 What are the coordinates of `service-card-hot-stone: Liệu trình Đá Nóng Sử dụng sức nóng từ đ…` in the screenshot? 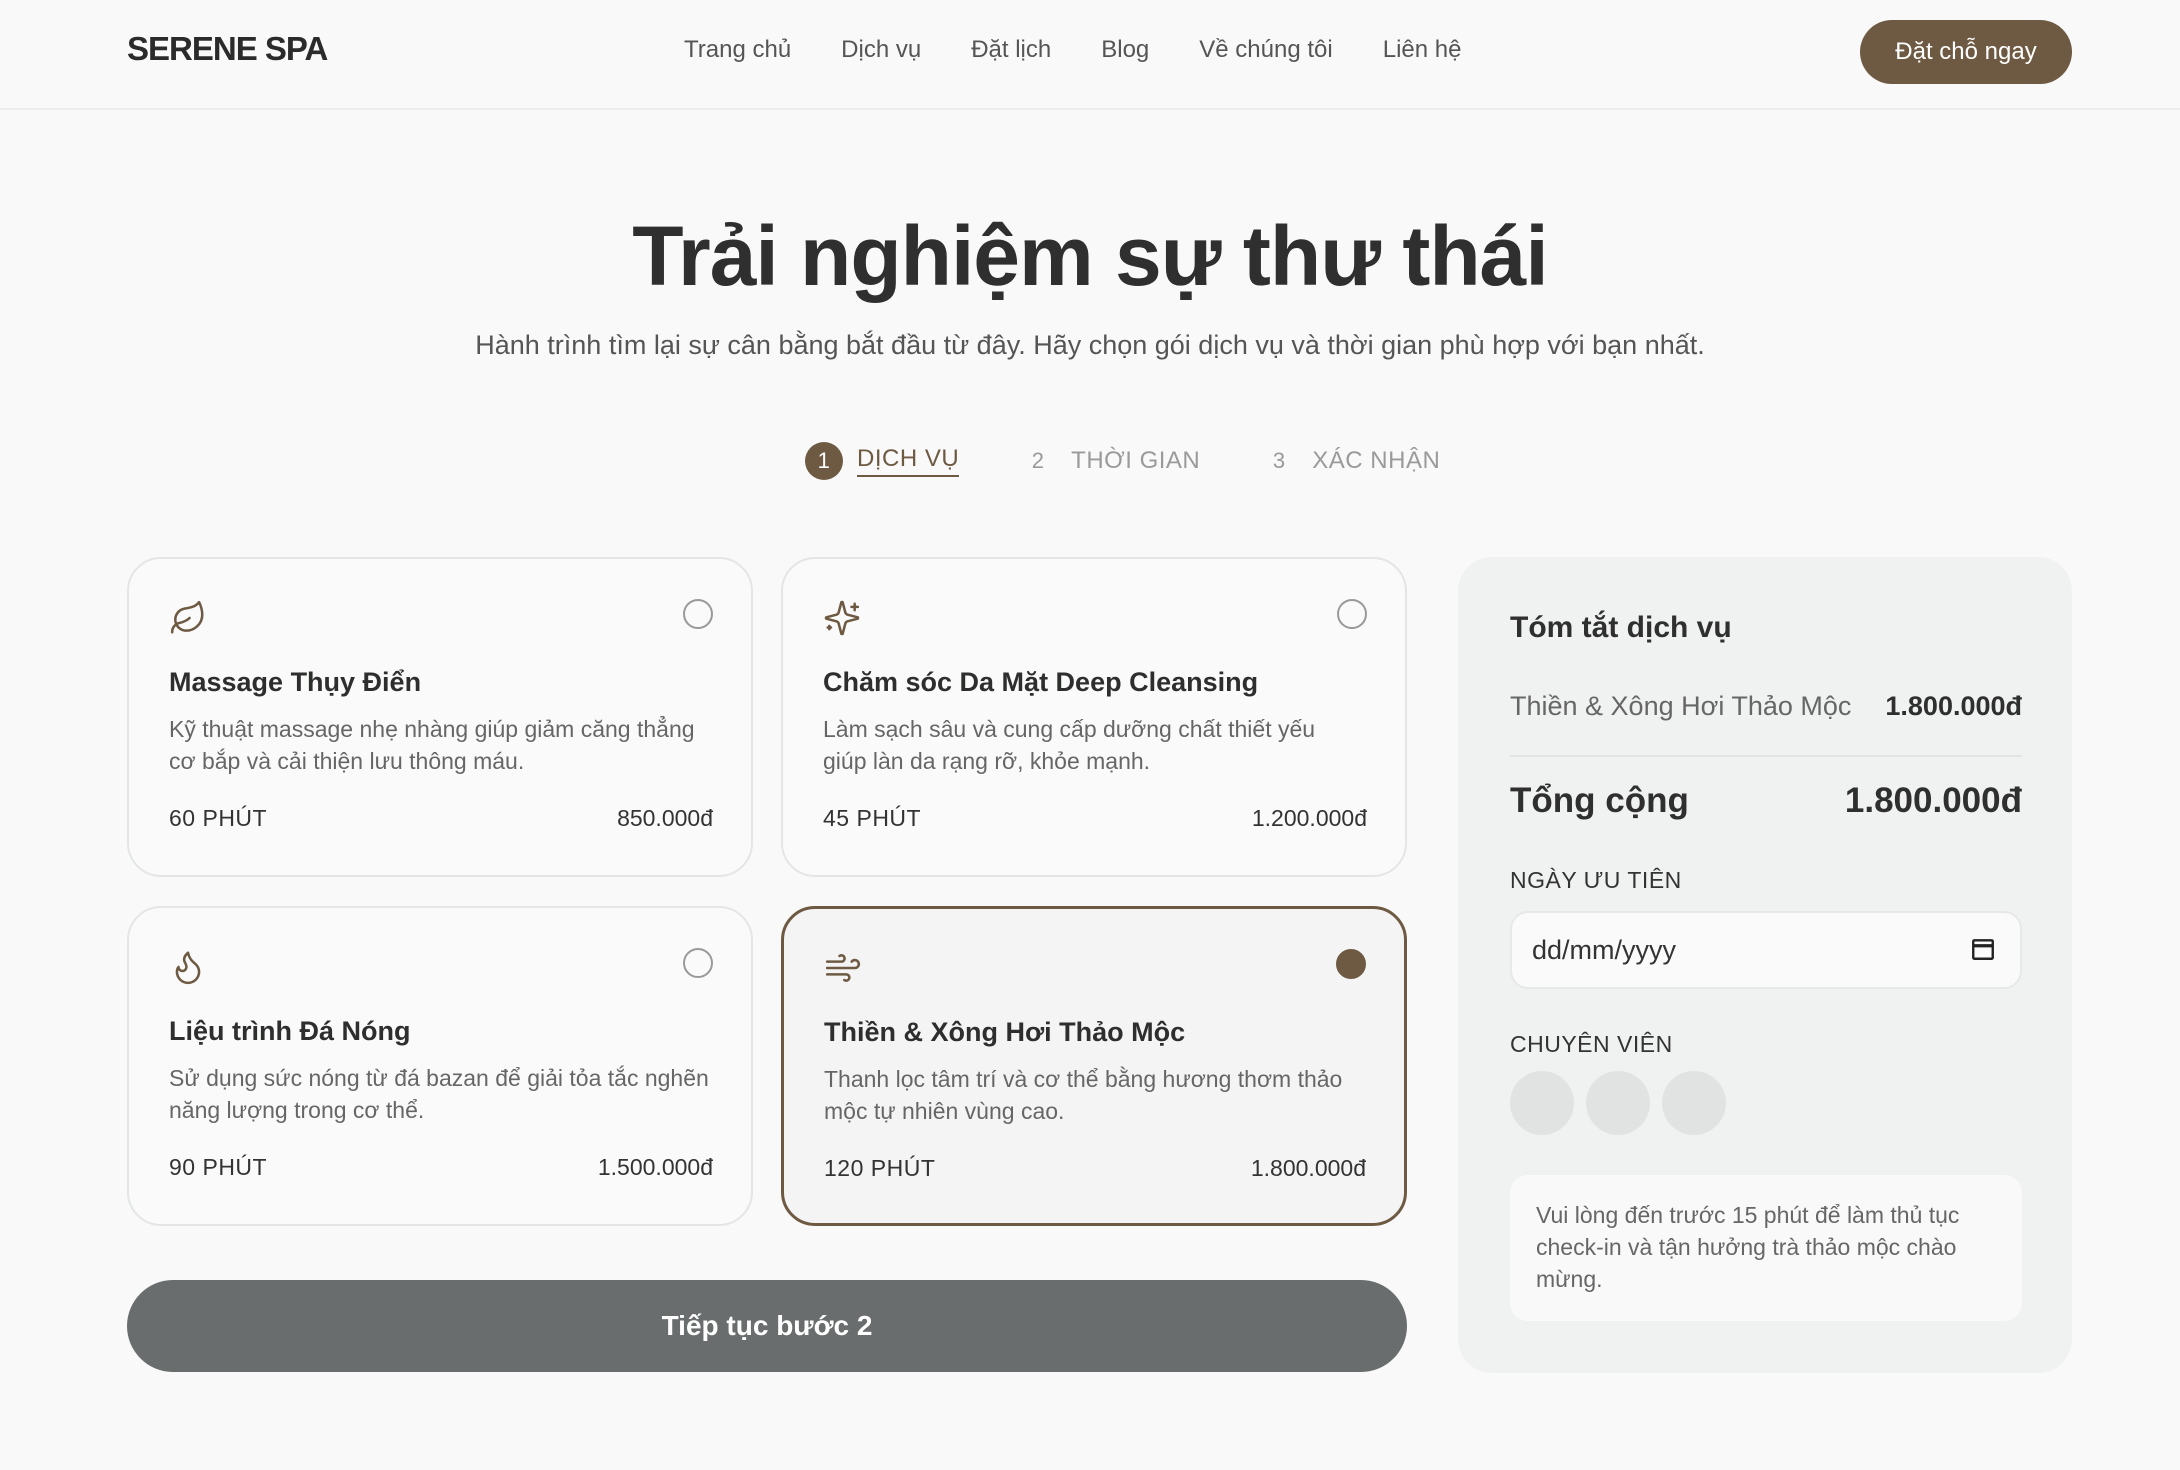 It's located at (440, 1066).